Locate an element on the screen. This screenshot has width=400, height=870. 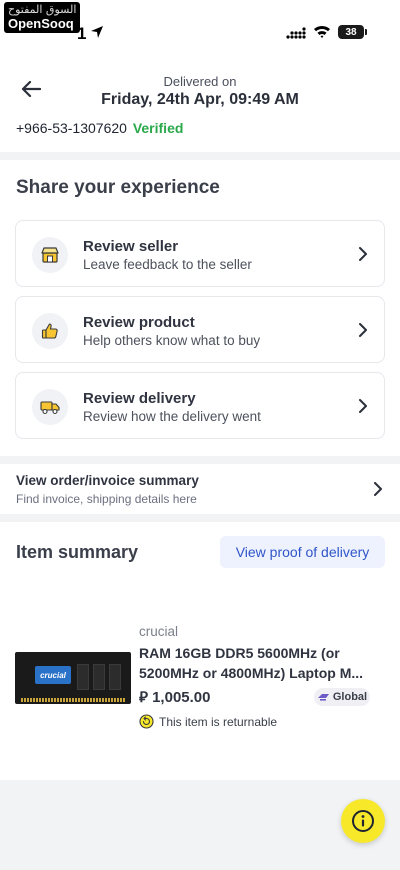
contact-phone-row: +966-53-1307620 Verified is located at coordinates (200, 136).